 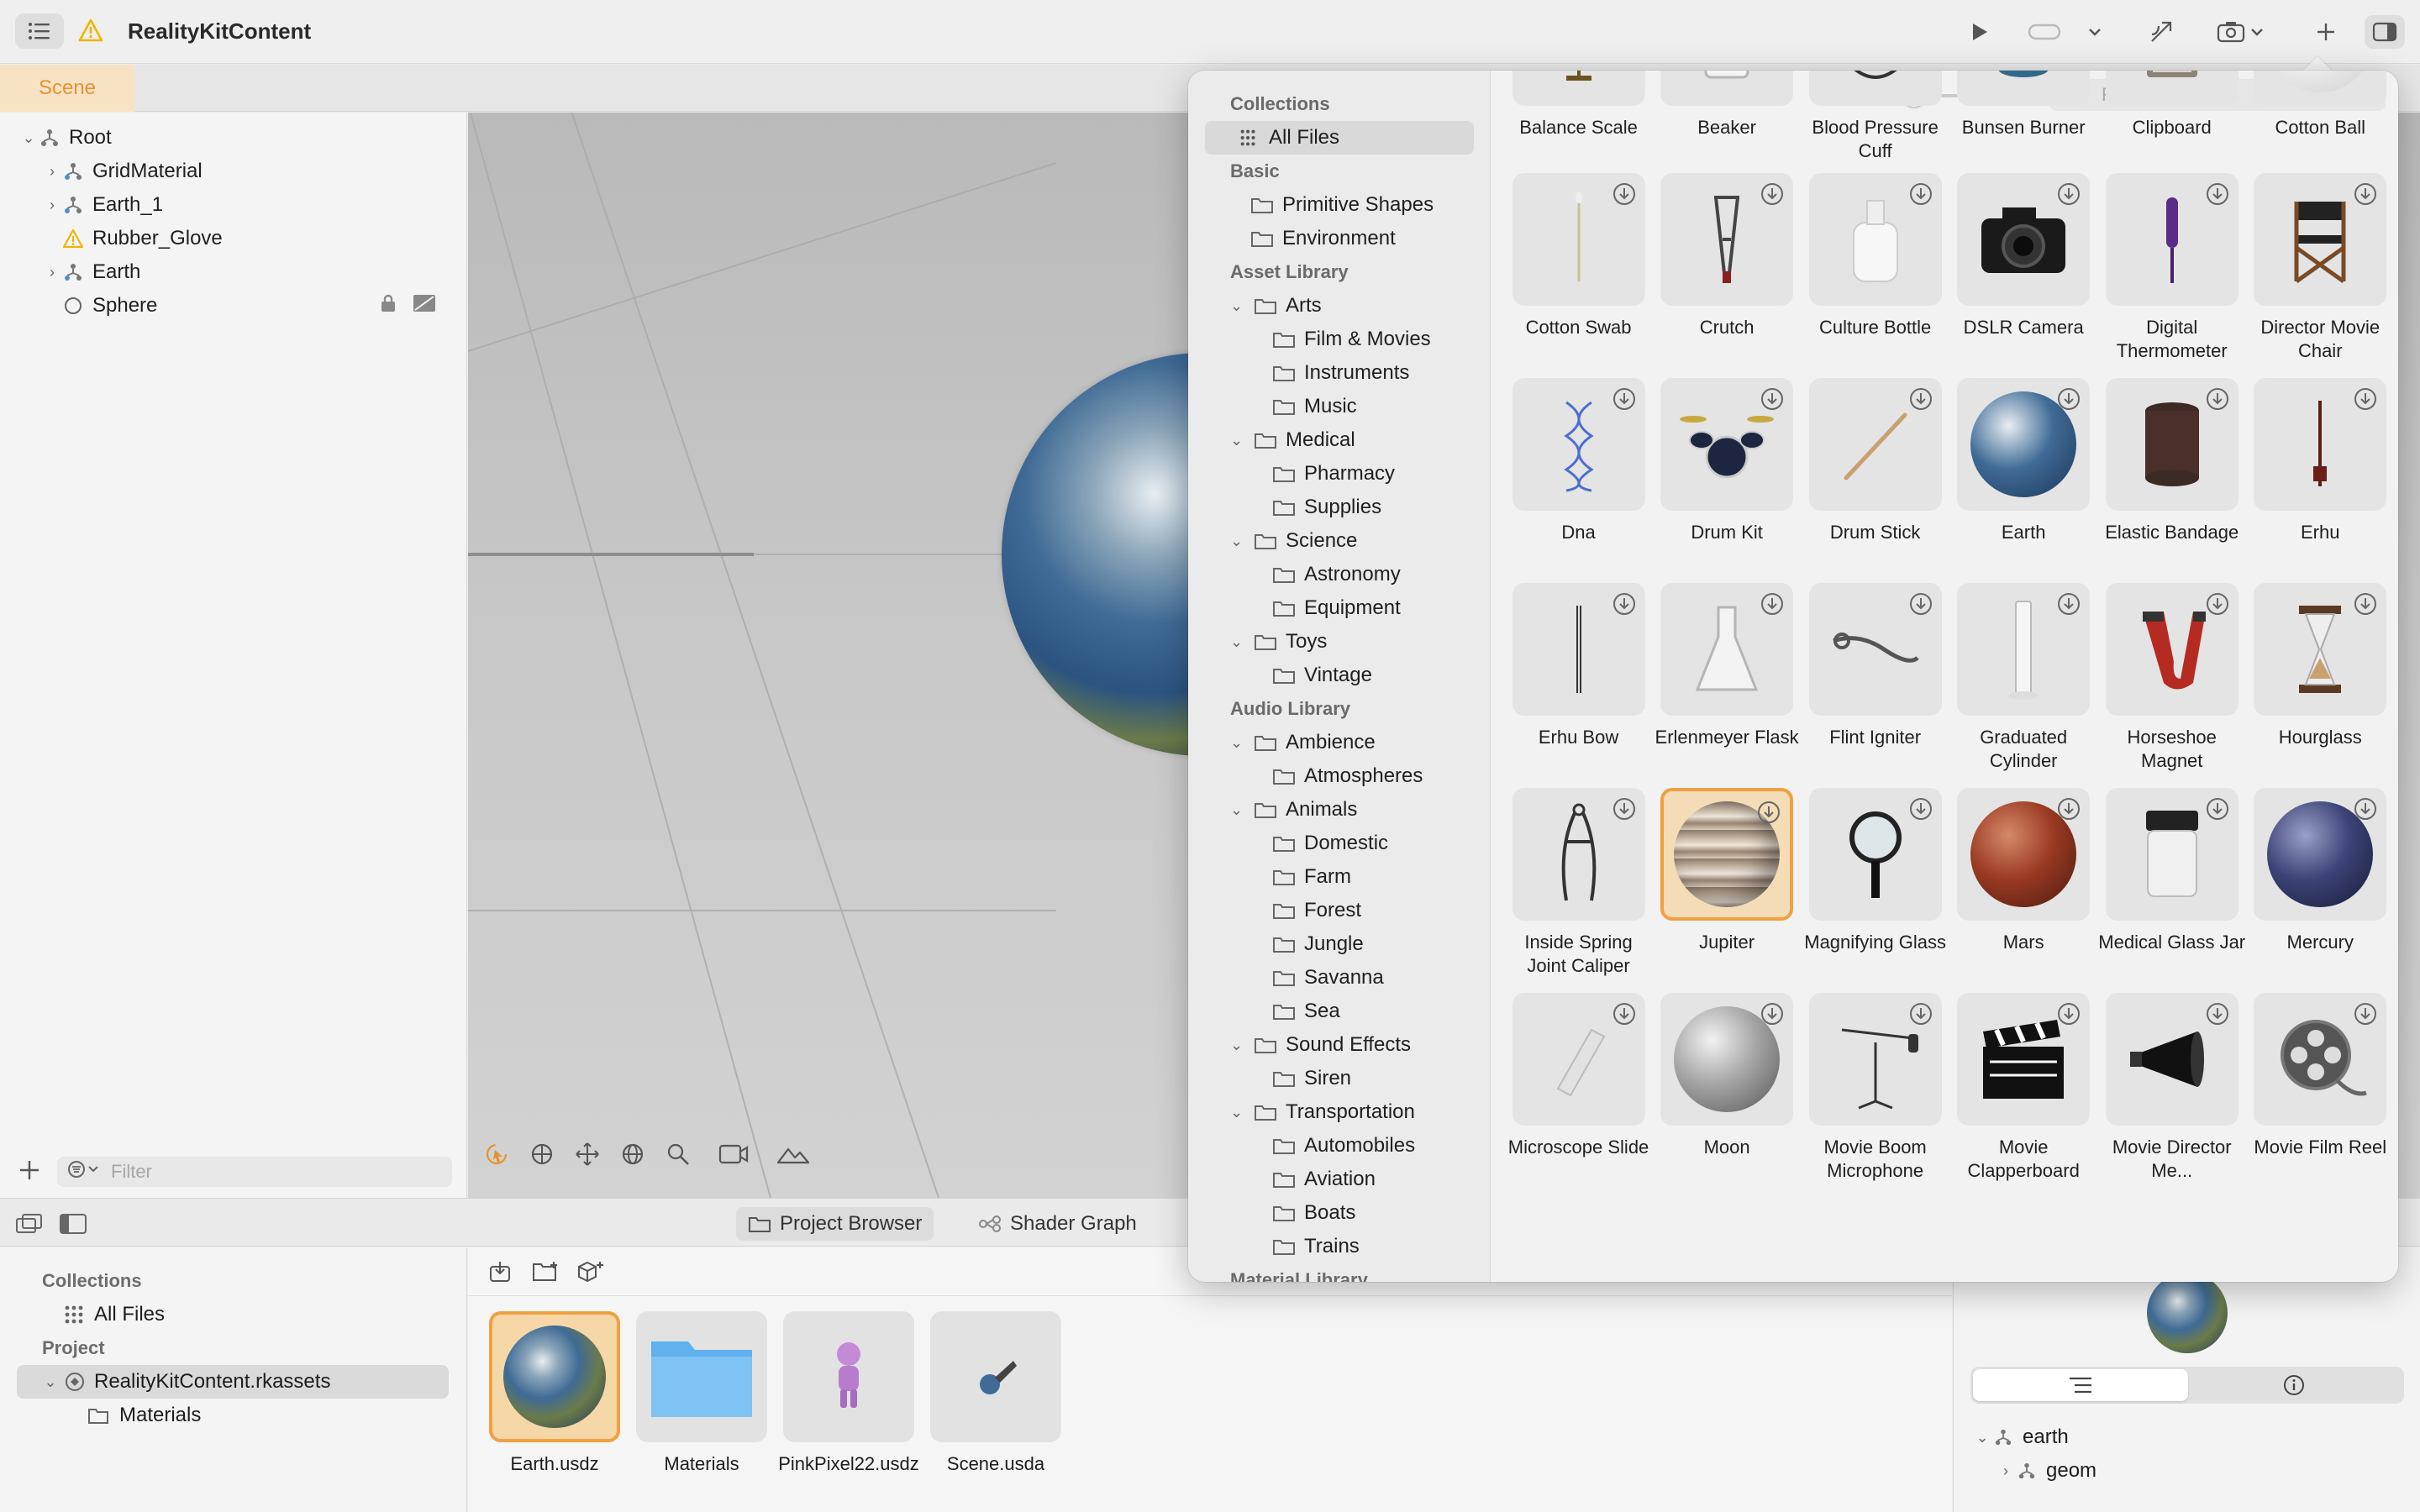 What do you see at coordinates (2044, 32) in the screenshot?
I see `vision-pro-button` at bounding box center [2044, 32].